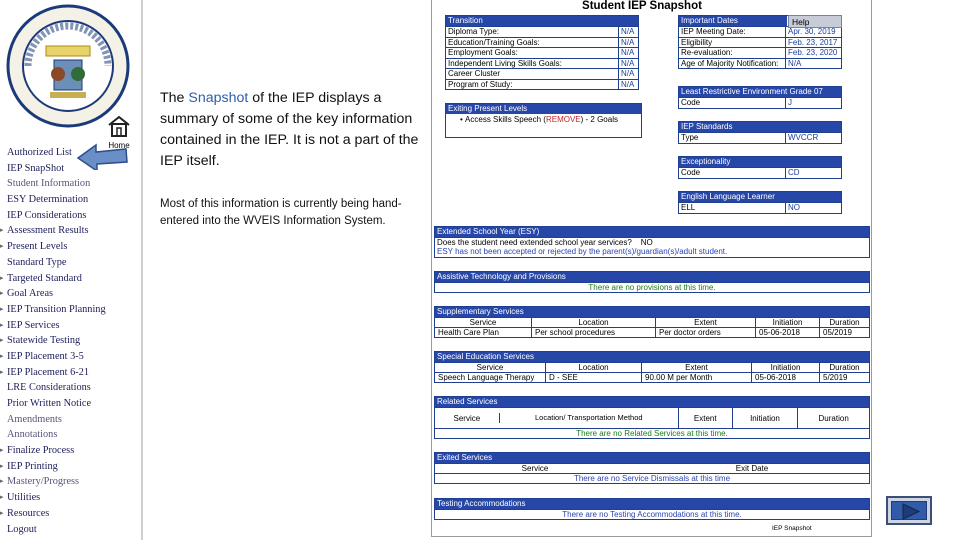 The height and width of the screenshot is (540, 960). Describe the element at coordinates (48, 372) in the screenshot. I see `nav-label: IEP Placement 6-21` at that location.